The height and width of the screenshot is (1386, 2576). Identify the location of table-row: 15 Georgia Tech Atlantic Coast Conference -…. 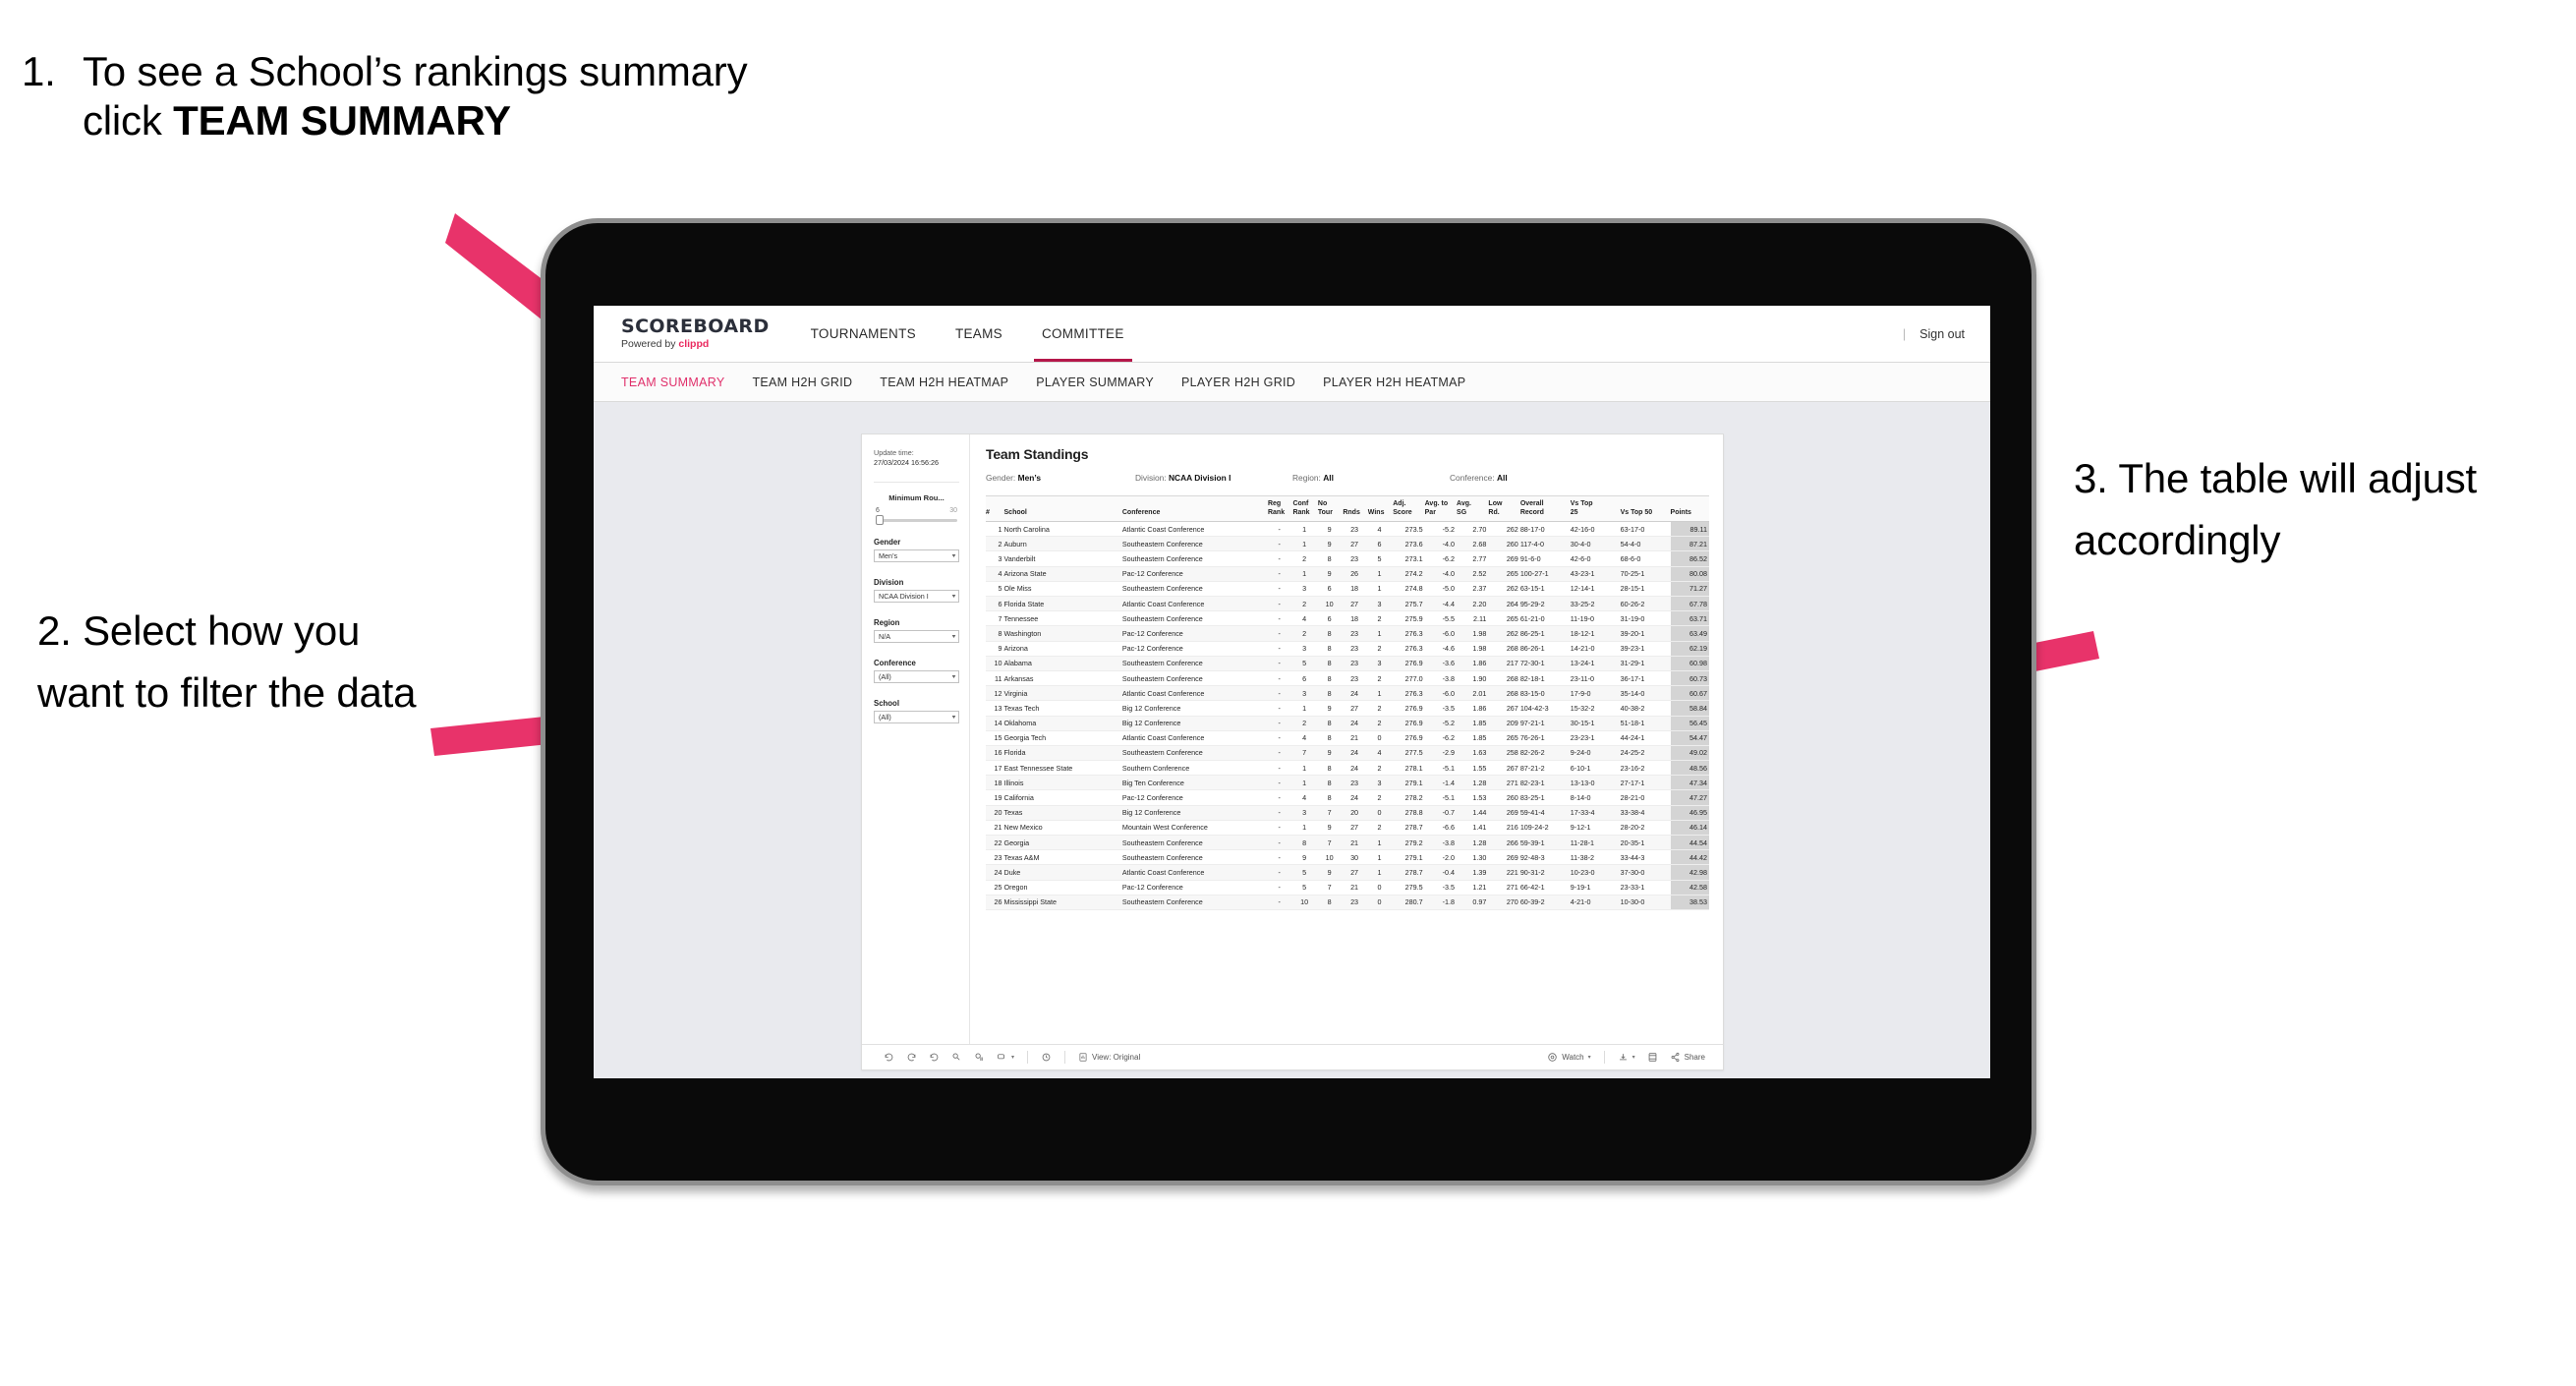
(1347, 738).